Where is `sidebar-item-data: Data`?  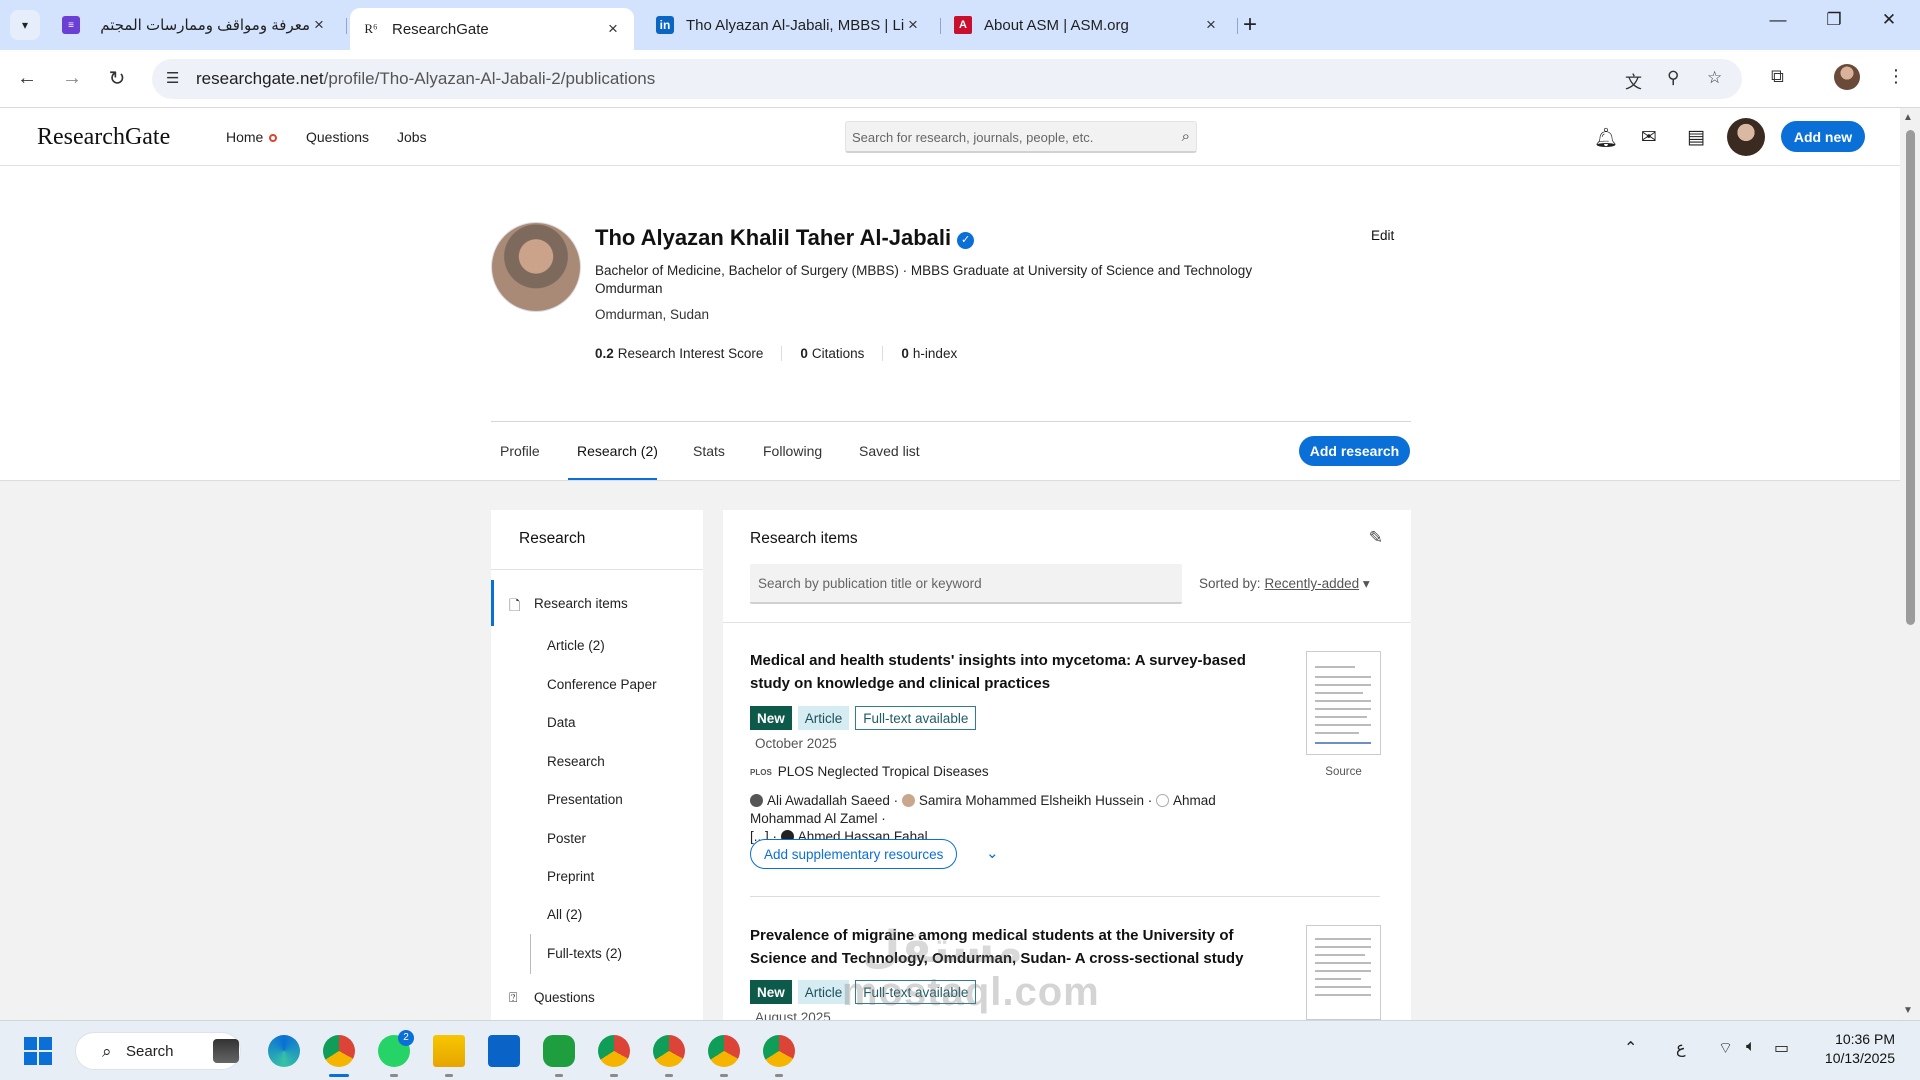
sidebar-item-data: Data is located at coordinates (561, 722).